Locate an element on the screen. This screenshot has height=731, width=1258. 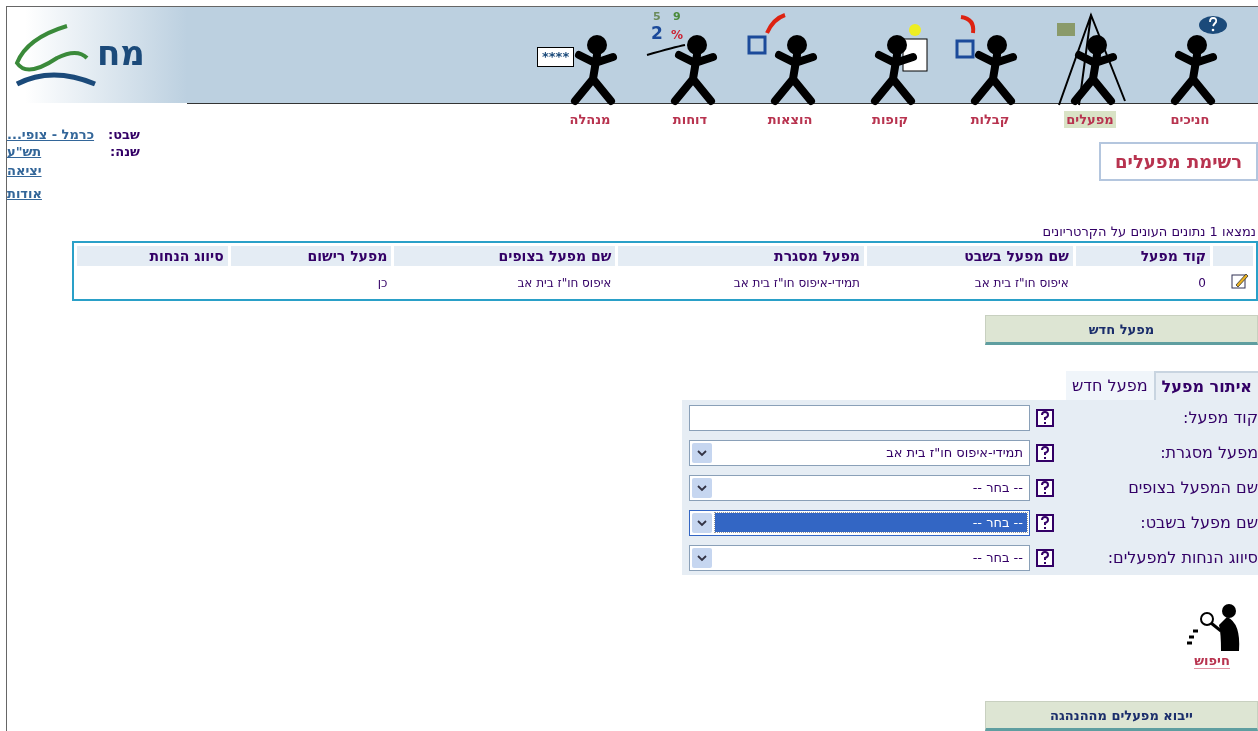
info-label: שנה: is located at coordinates (124, 151).